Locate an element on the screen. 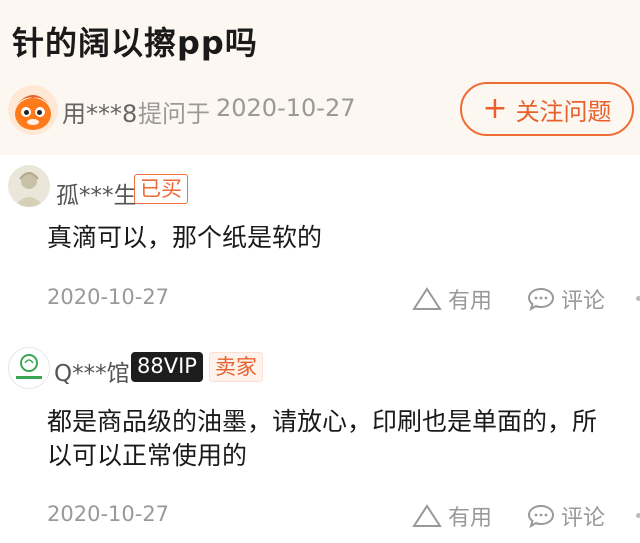  answer-username: 孤***生 is located at coordinates (96, 193).